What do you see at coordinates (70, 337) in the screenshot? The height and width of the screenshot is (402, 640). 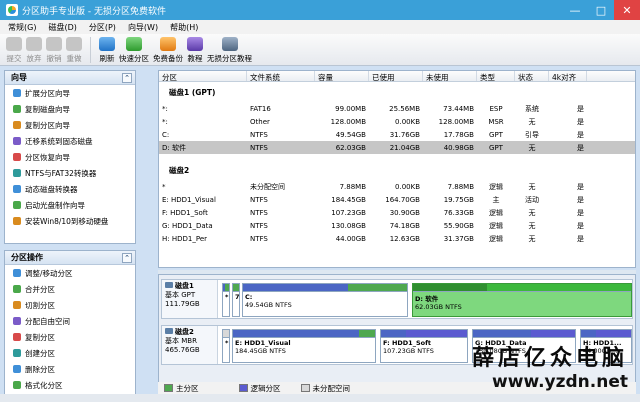 I see `partition-op-item: 复制分区` at bounding box center [70, 337].